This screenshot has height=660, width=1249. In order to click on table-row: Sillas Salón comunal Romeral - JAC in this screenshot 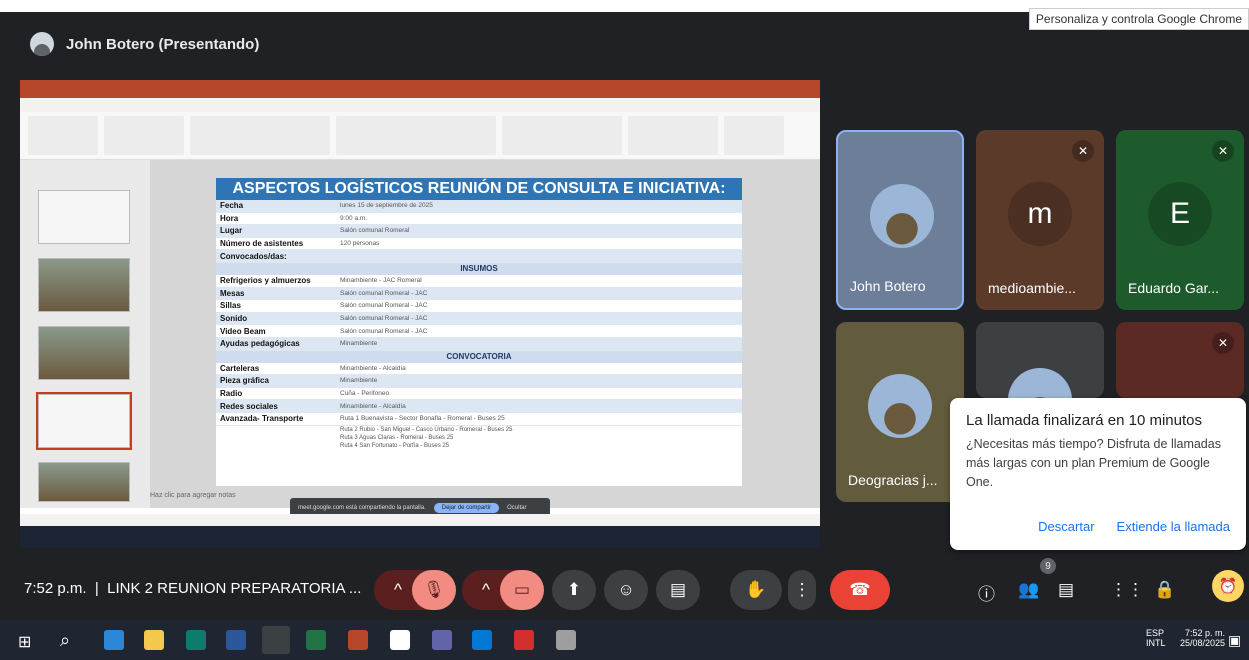, I will do `click(479, 306)`.